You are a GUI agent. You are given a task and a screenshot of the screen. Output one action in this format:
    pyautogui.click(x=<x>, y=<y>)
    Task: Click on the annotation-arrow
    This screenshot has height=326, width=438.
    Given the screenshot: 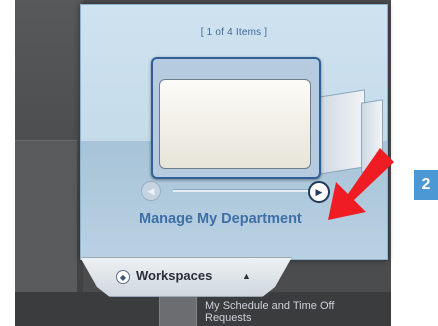 What is the action you would take?
    pyautogui.click(x=361, y=184)
    